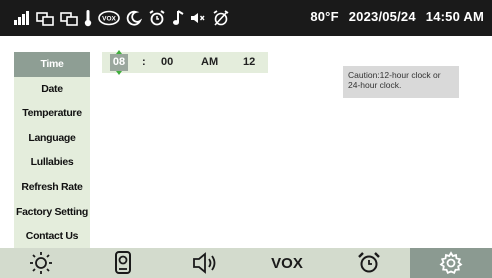  What do you see at coordinates (157, 18) in the screenshot?
I see `alarm-icon` at bounding box center [157, 18].